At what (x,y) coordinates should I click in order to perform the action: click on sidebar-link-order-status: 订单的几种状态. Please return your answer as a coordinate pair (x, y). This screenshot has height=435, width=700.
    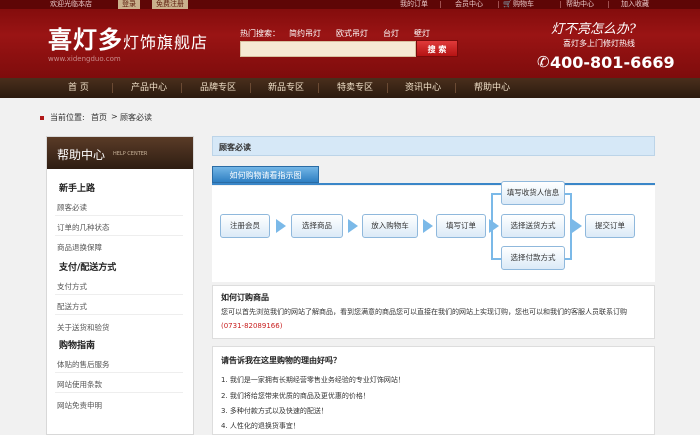
    Looking at the image, I should click on (83, 227).